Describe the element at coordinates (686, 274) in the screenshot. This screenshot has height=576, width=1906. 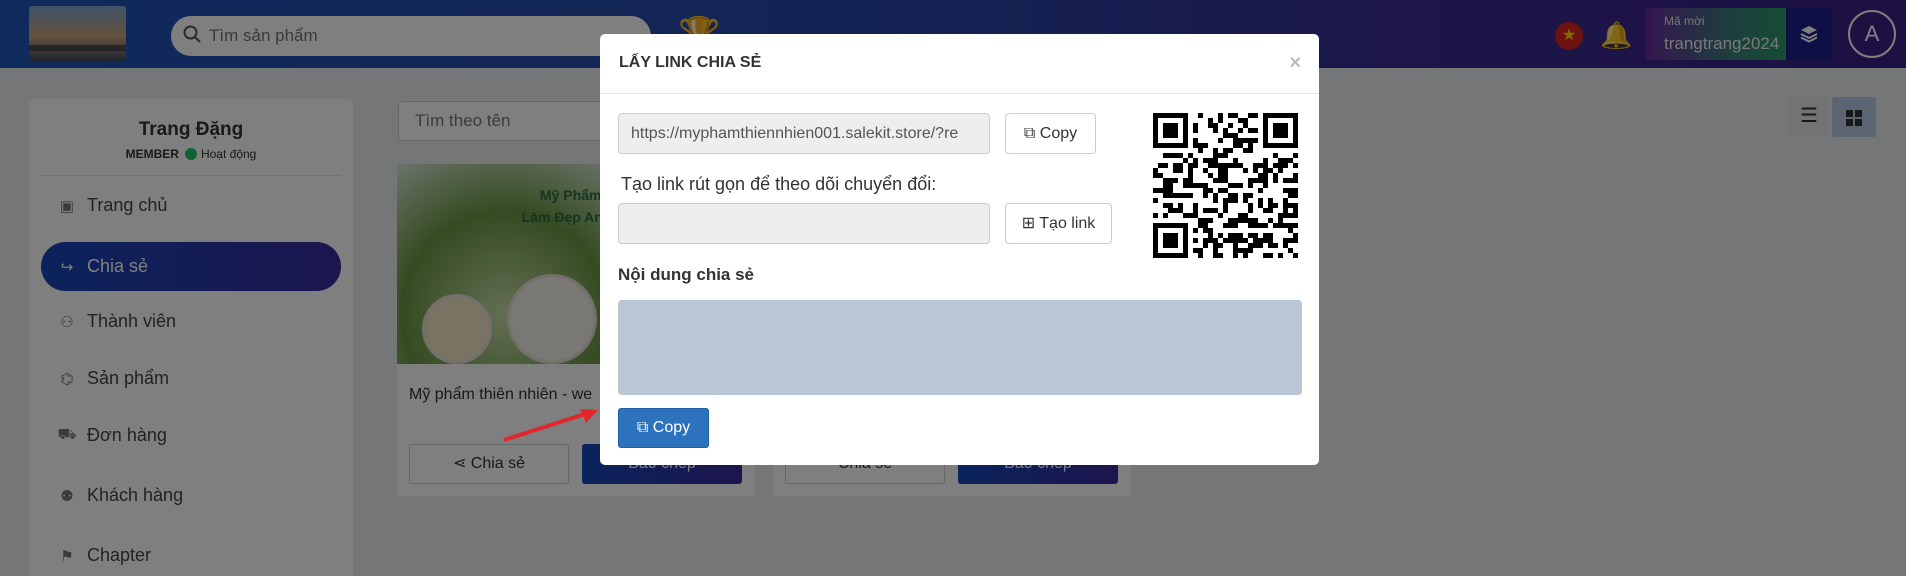
I see `share-content-label: Nội dung chia sẻ` at that location.